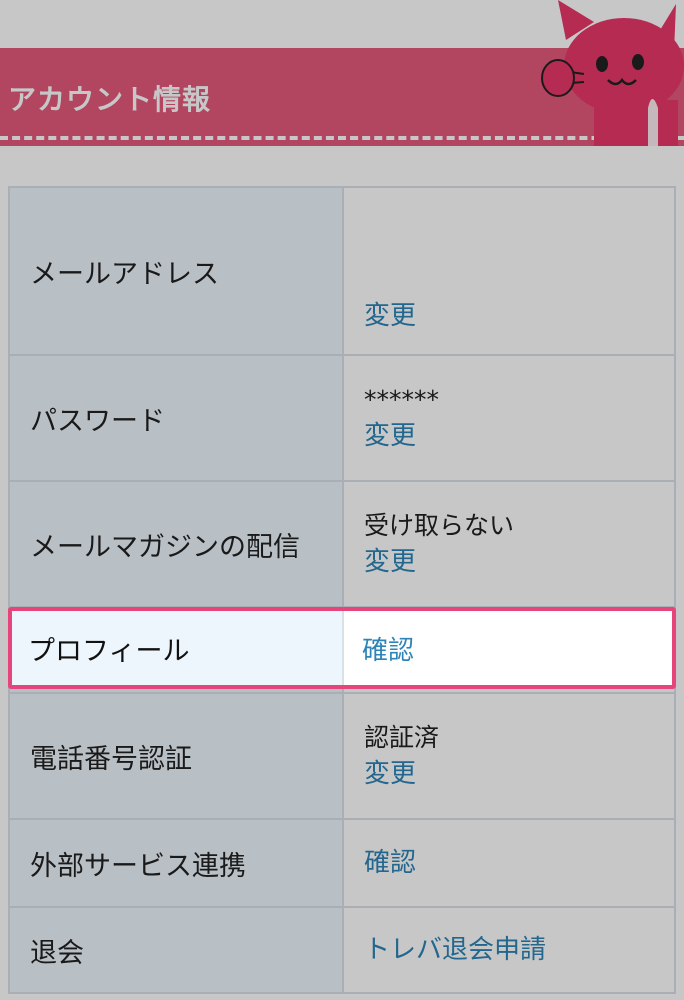 This screenshot has width=684, height=1000. Describe the element at coordinates (177, 648) in the screenshot. I see `row-label-profile: プロフィール` at that location.